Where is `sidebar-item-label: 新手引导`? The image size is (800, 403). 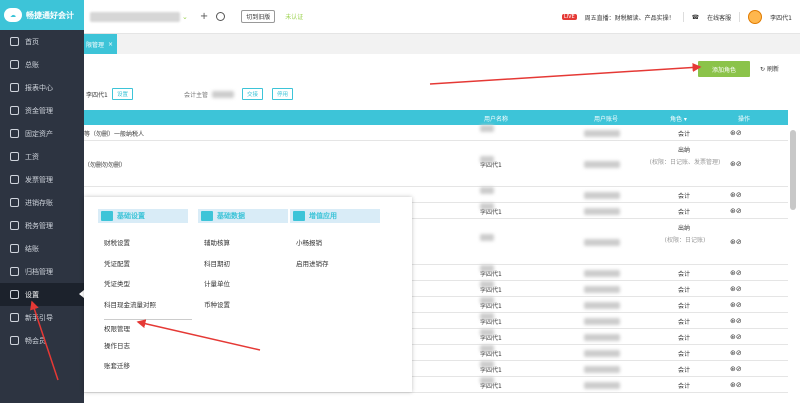 sidebar-item-label: 新手引导 is located at coordinates (39, 317).